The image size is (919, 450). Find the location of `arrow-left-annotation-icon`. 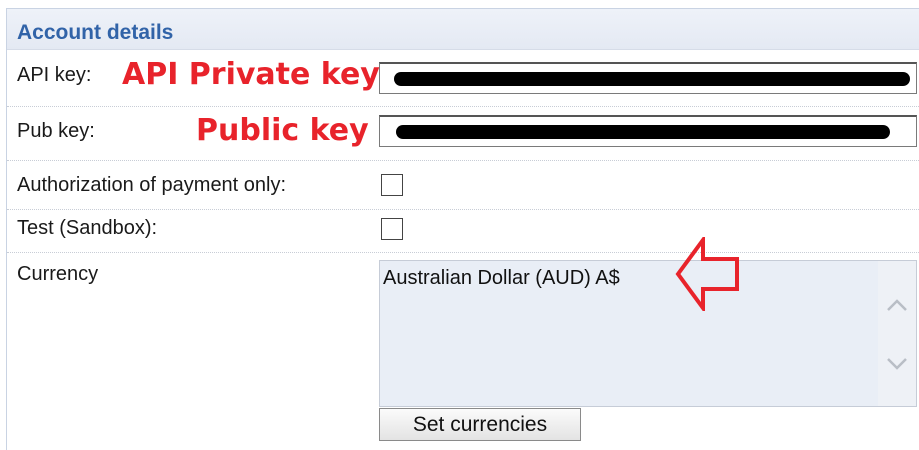

arrow-left-annotation-icon is located at coordinates (707, 274).